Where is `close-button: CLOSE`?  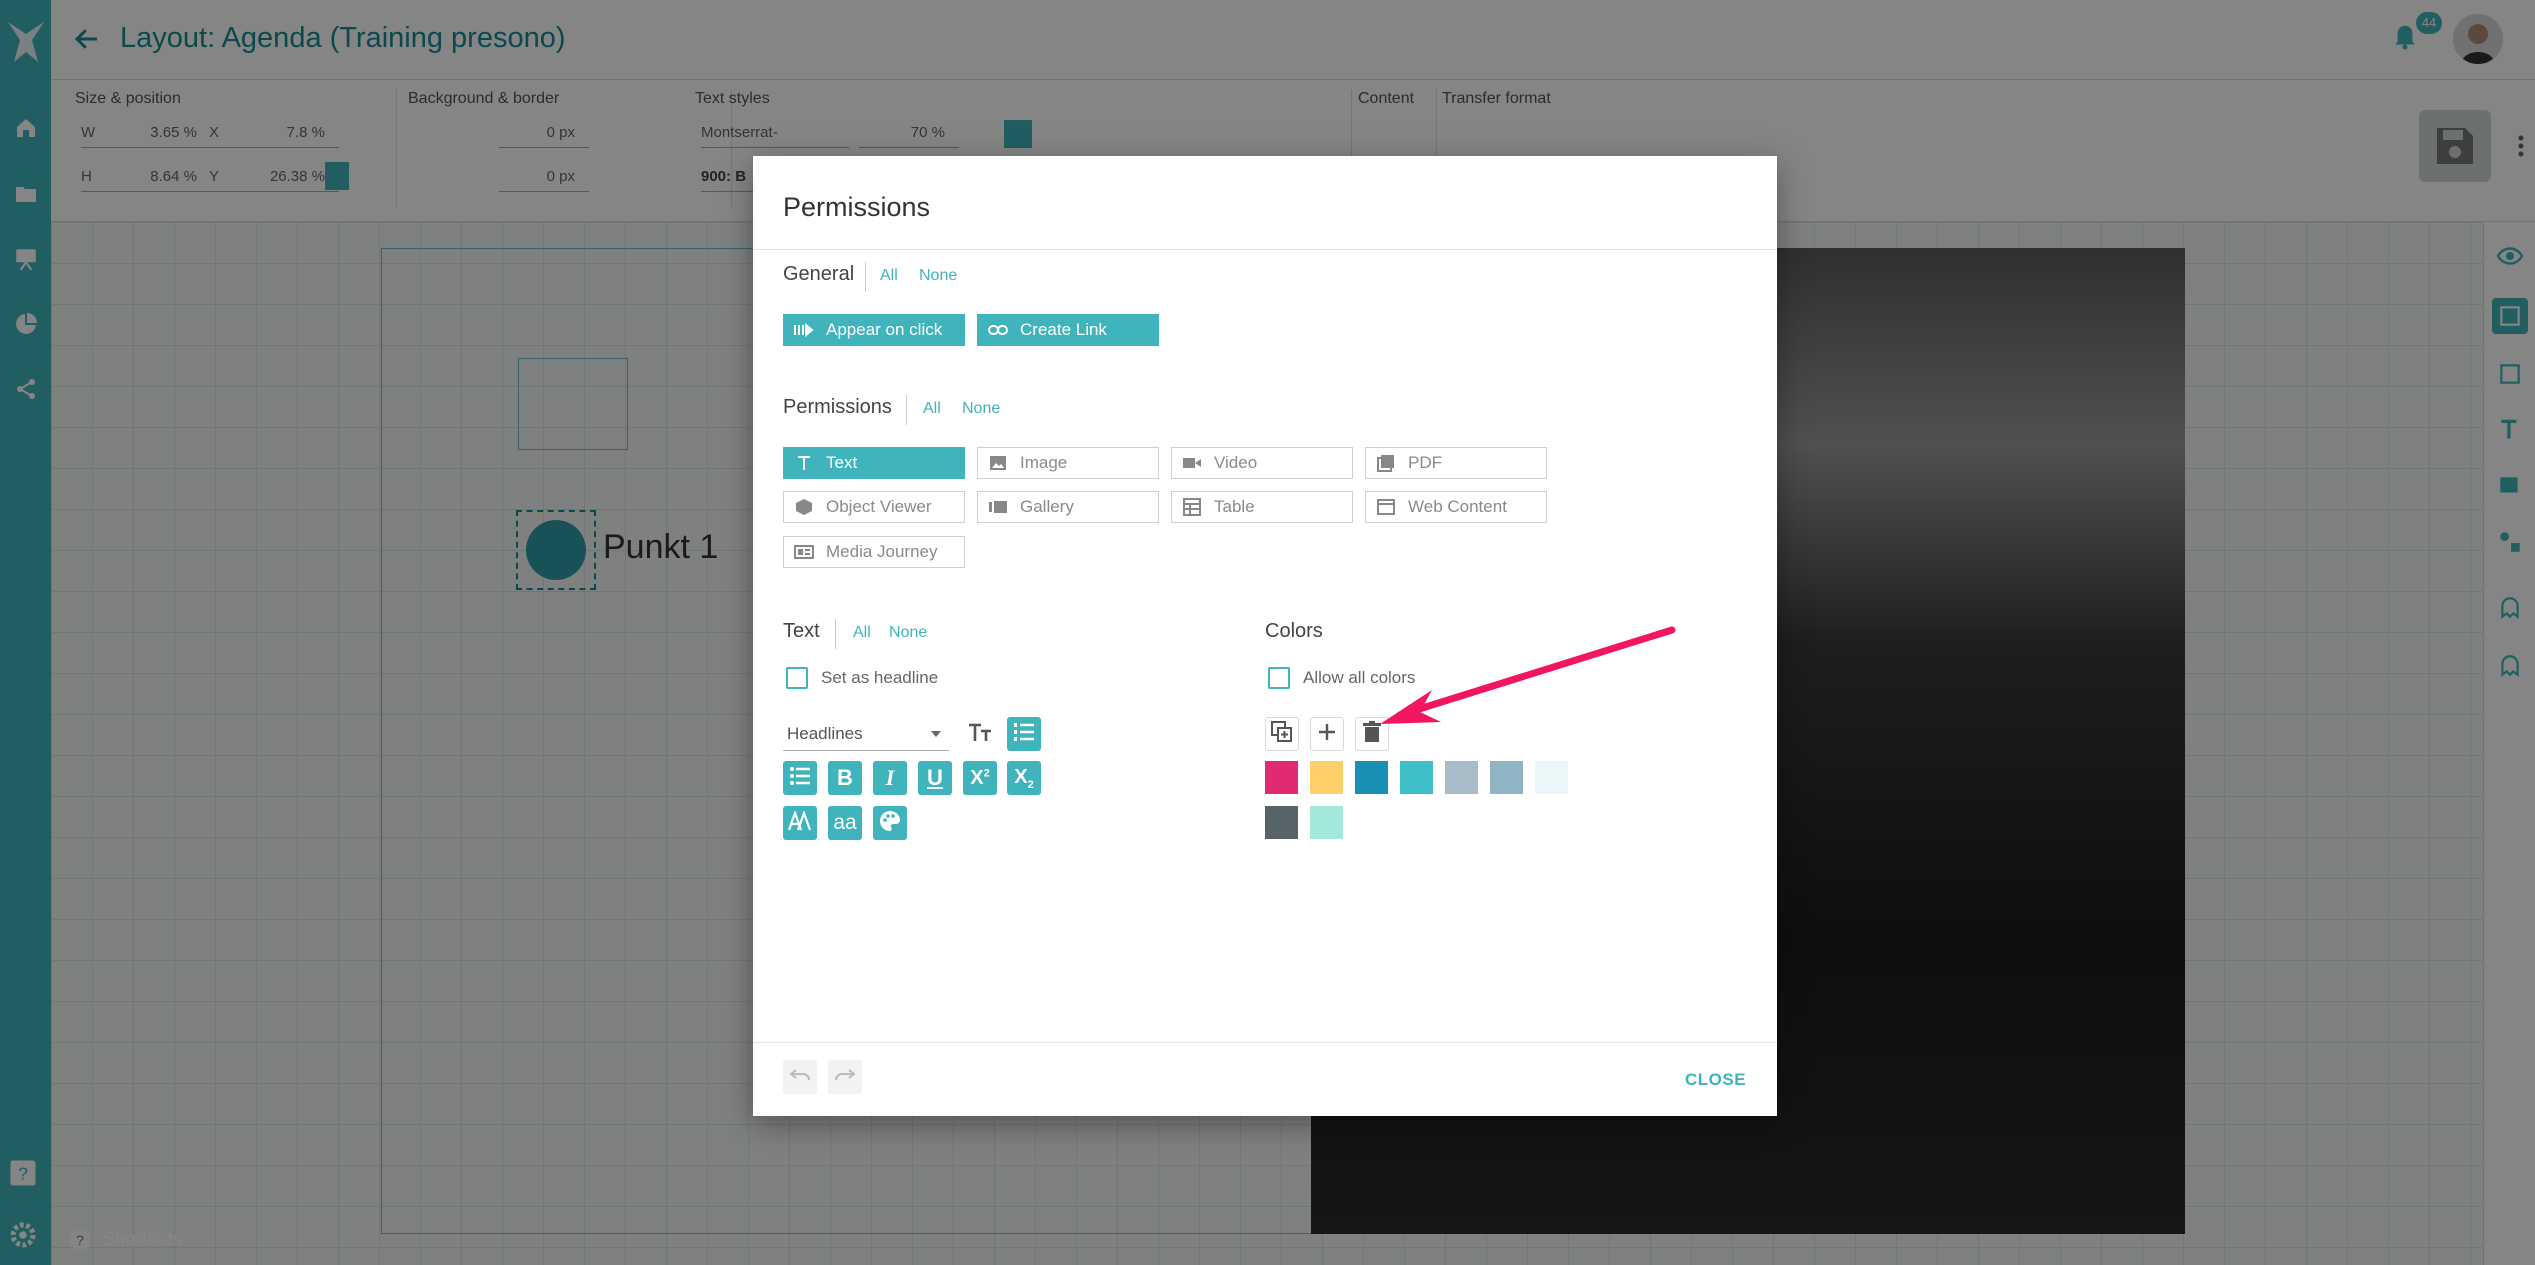
close-button: CLOSE is located at coordinates (1715, 1080).